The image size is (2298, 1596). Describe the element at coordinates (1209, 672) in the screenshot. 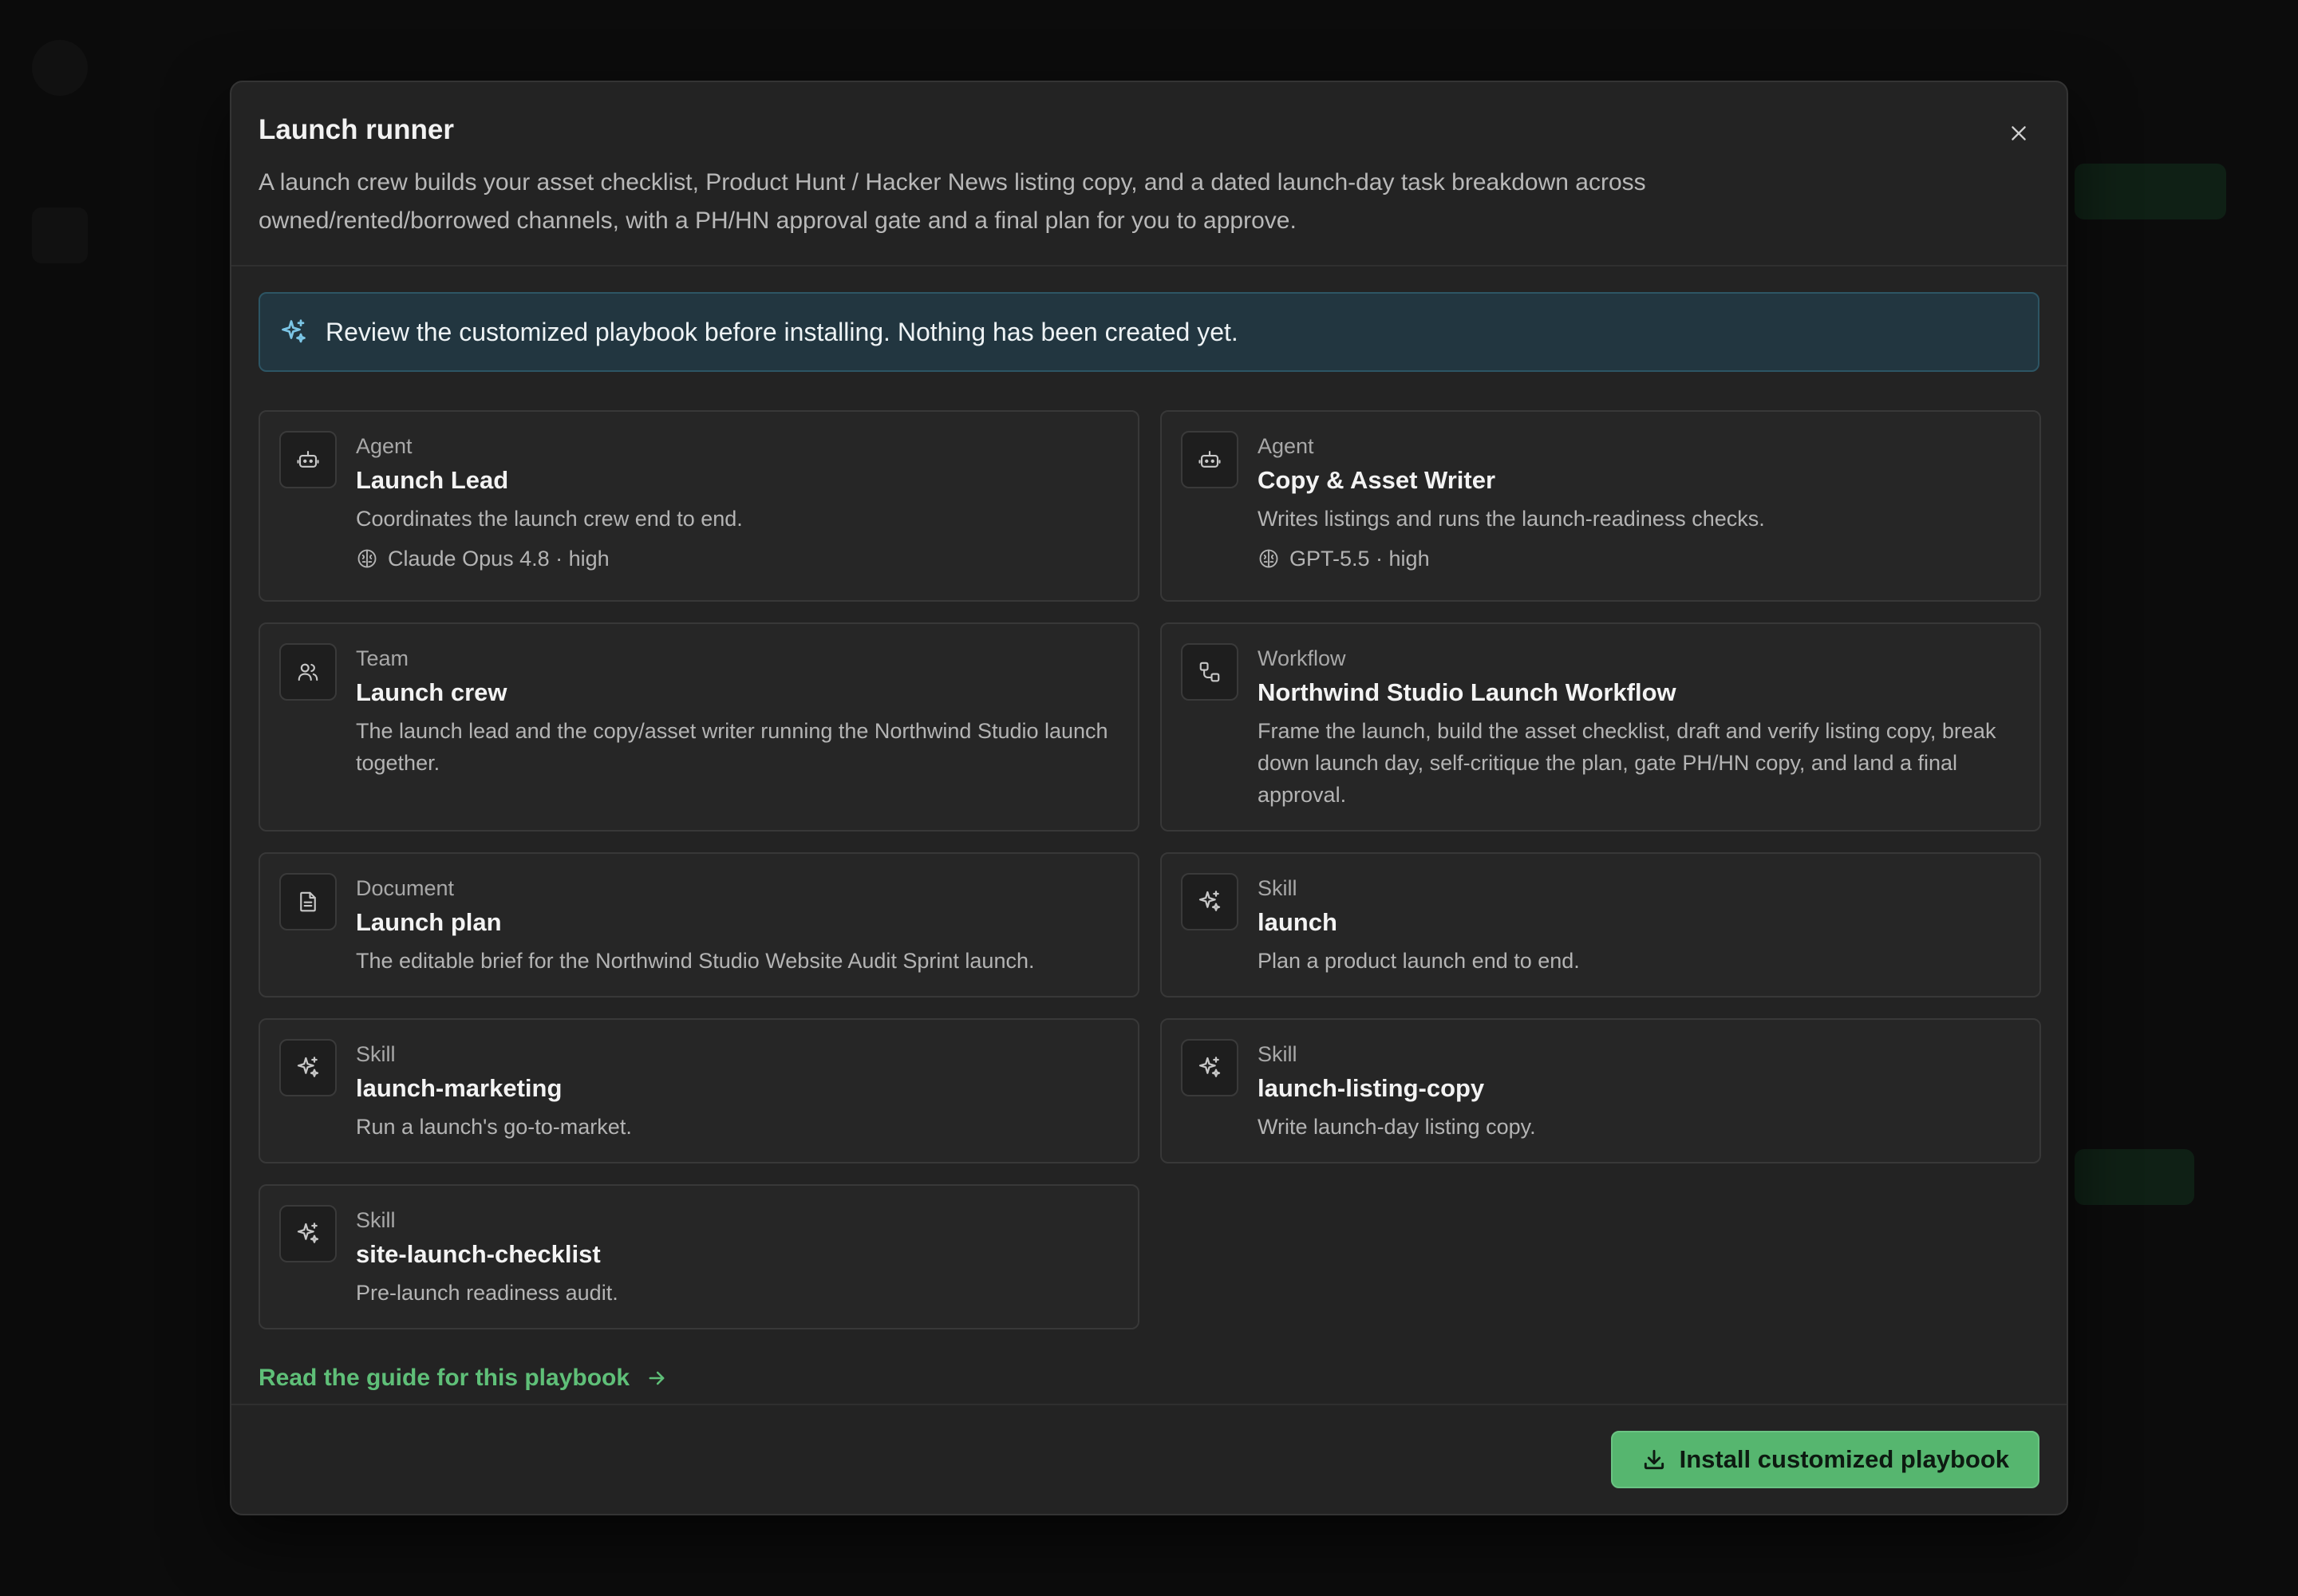

I see `workflow-icon` at that location.